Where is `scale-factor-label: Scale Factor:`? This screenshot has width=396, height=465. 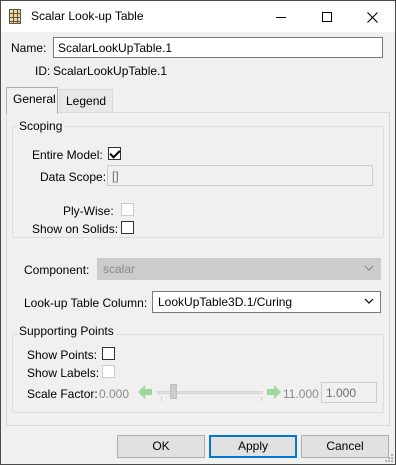
scale-factor-label: Scale Factor: is located at coordinates (62, 394).